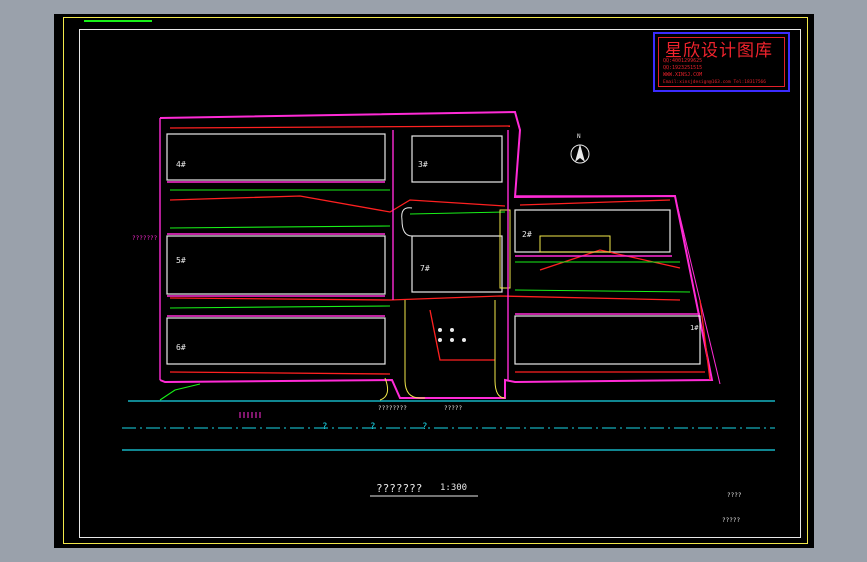 The height and width of the screenshot is (562, 867). I want to click on left-note: ???????, so click(145, 238).